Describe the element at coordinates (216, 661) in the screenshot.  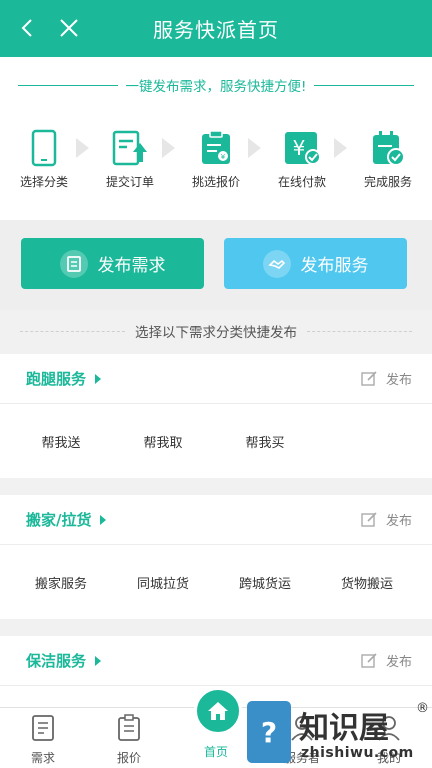
I see `category-header: 保洁服务 发布` at that location.